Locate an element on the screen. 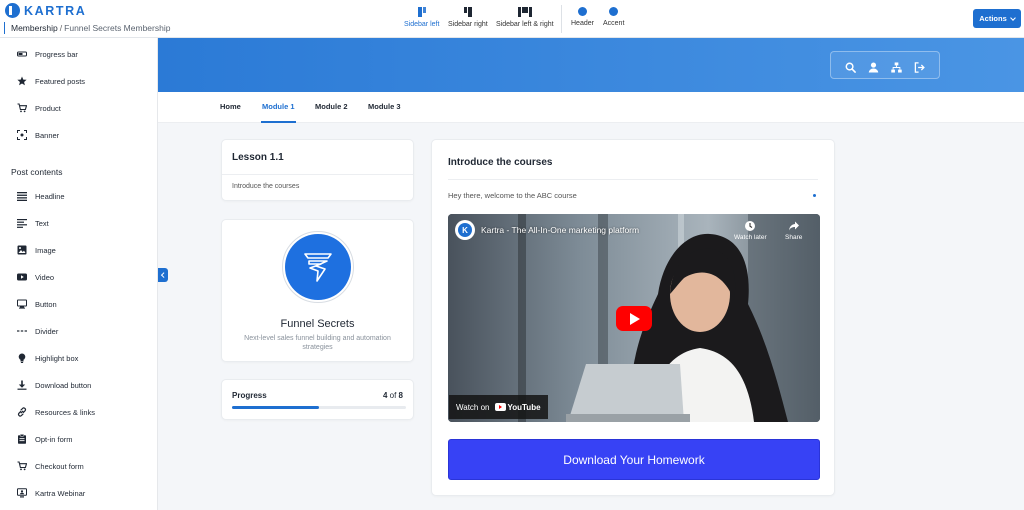 Image resolution: width=1024 pixels, height=510 pixels. layout-option-label: Header is located at coordinates (582, 23).